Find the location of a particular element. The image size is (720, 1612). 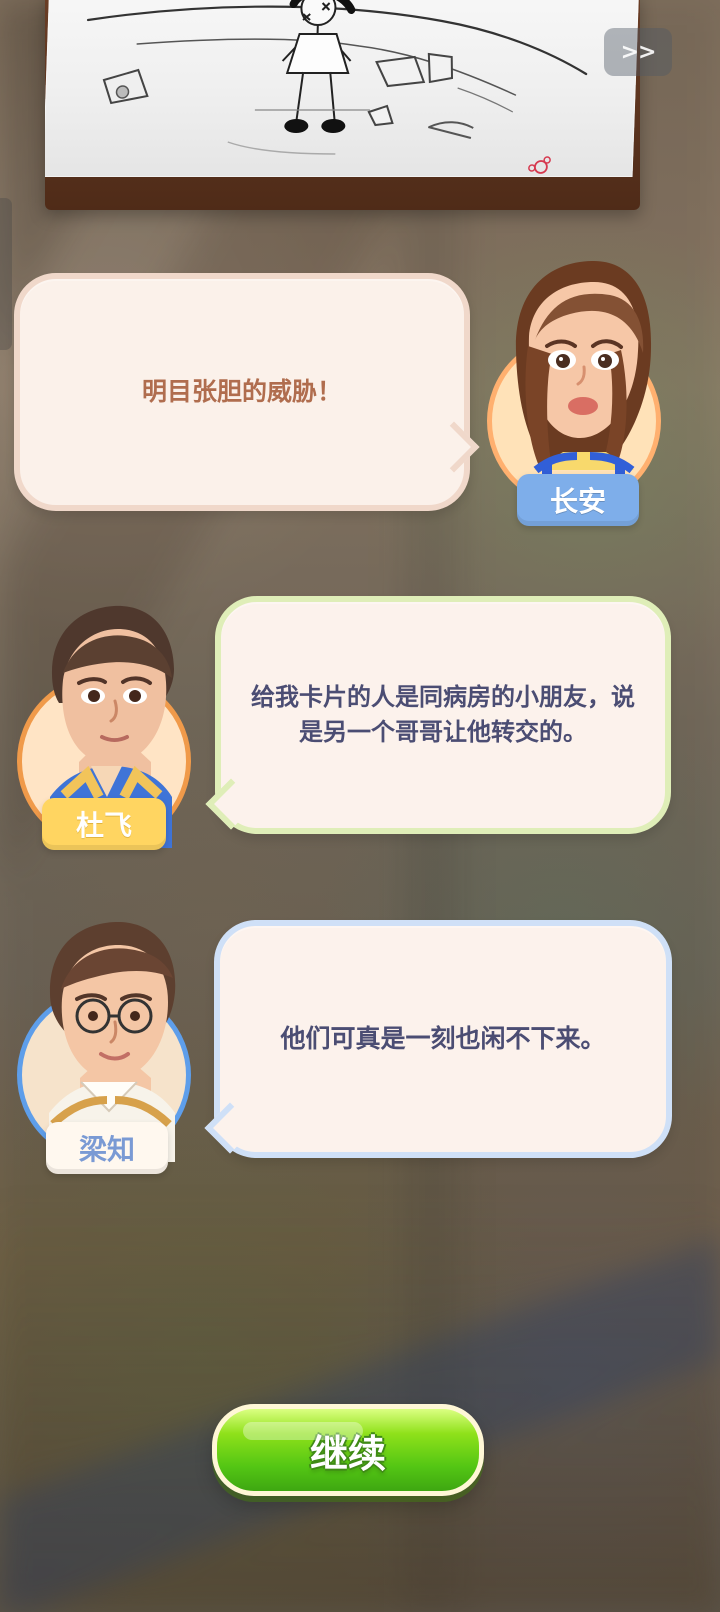

character-portrait is located at coordinates (583, 384).